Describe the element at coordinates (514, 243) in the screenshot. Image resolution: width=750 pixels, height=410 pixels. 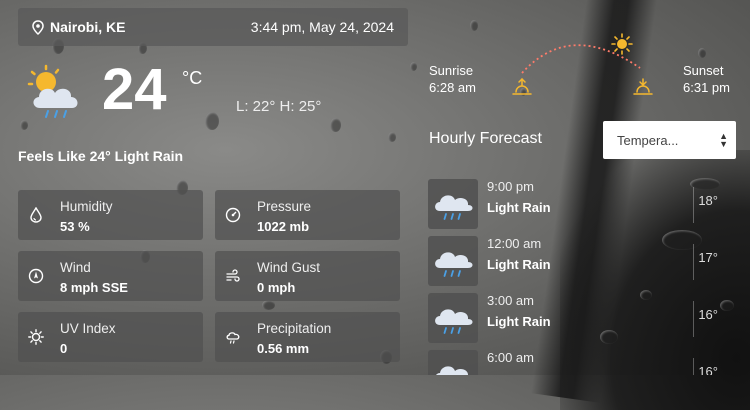
I see `hourly-time: 12:00 am` at that location.